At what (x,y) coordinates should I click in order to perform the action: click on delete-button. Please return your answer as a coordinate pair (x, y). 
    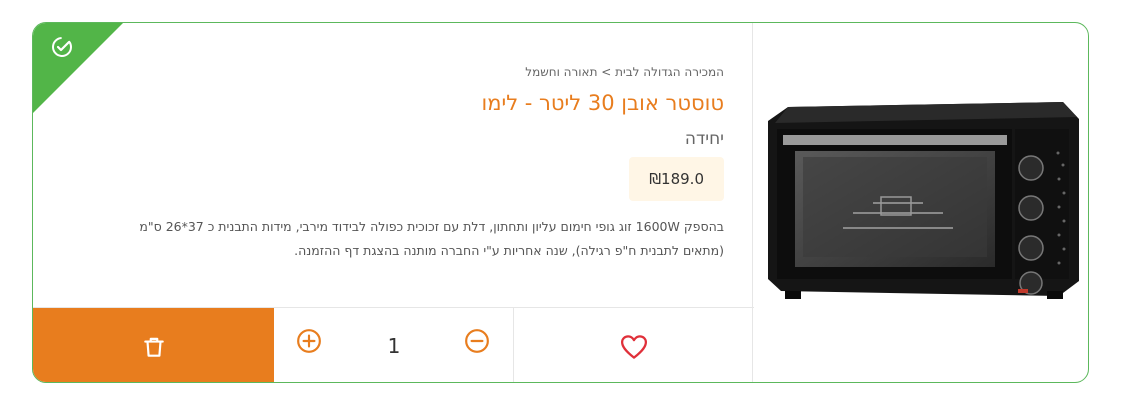
    Looking at the image, I should click on (153, 345).